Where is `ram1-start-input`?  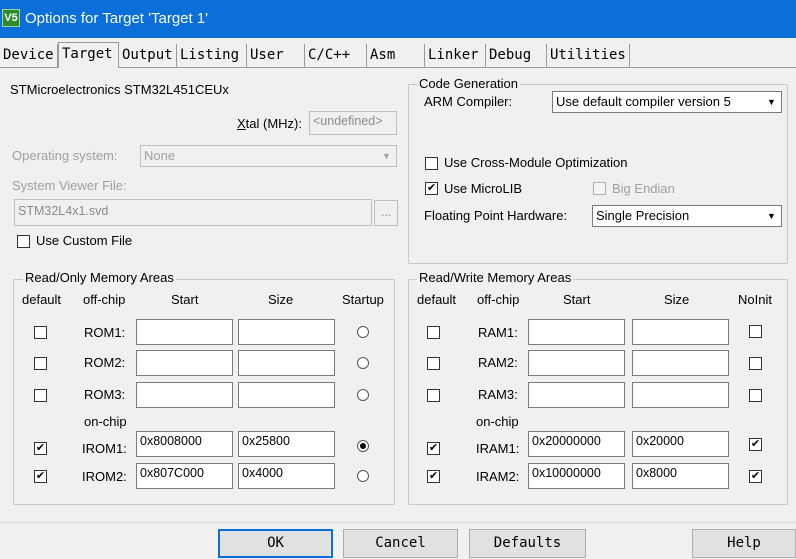 ram1-start-input is located at coordinates (576, 332).